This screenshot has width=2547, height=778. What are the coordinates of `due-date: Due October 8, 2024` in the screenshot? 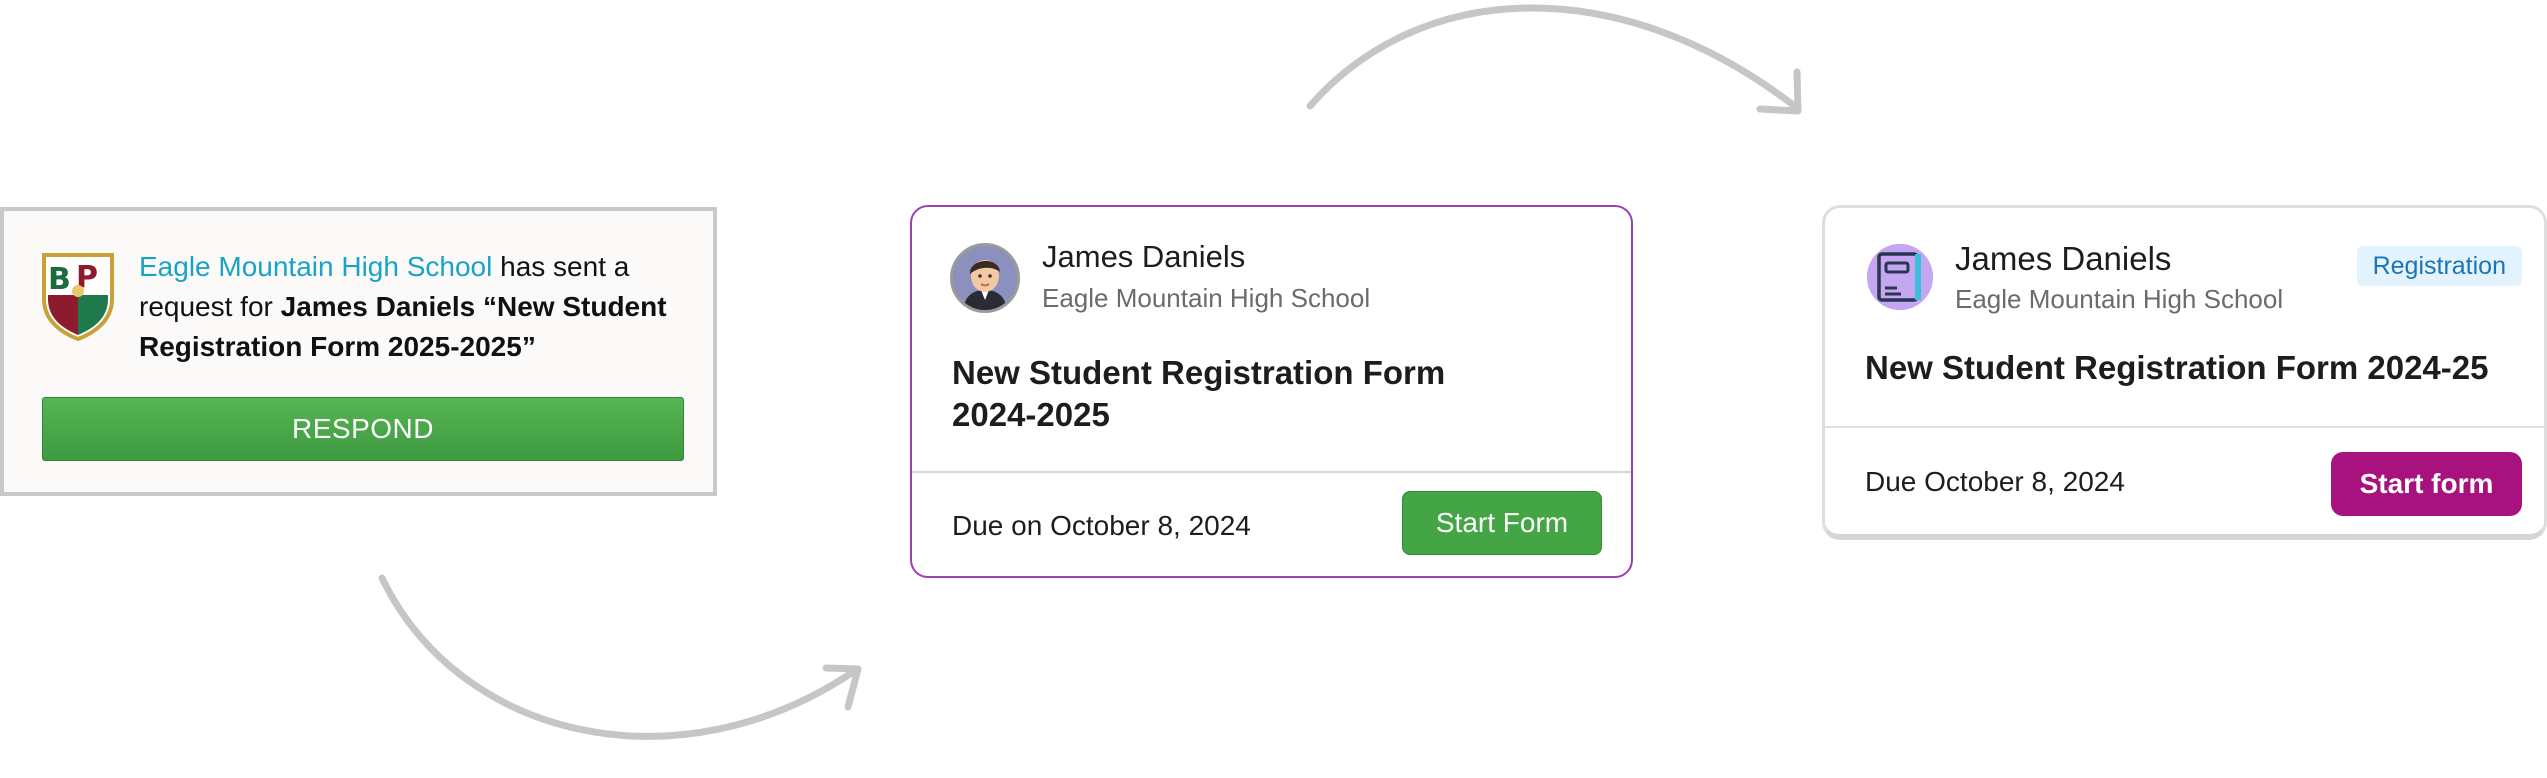 It's located at (1995, 481).